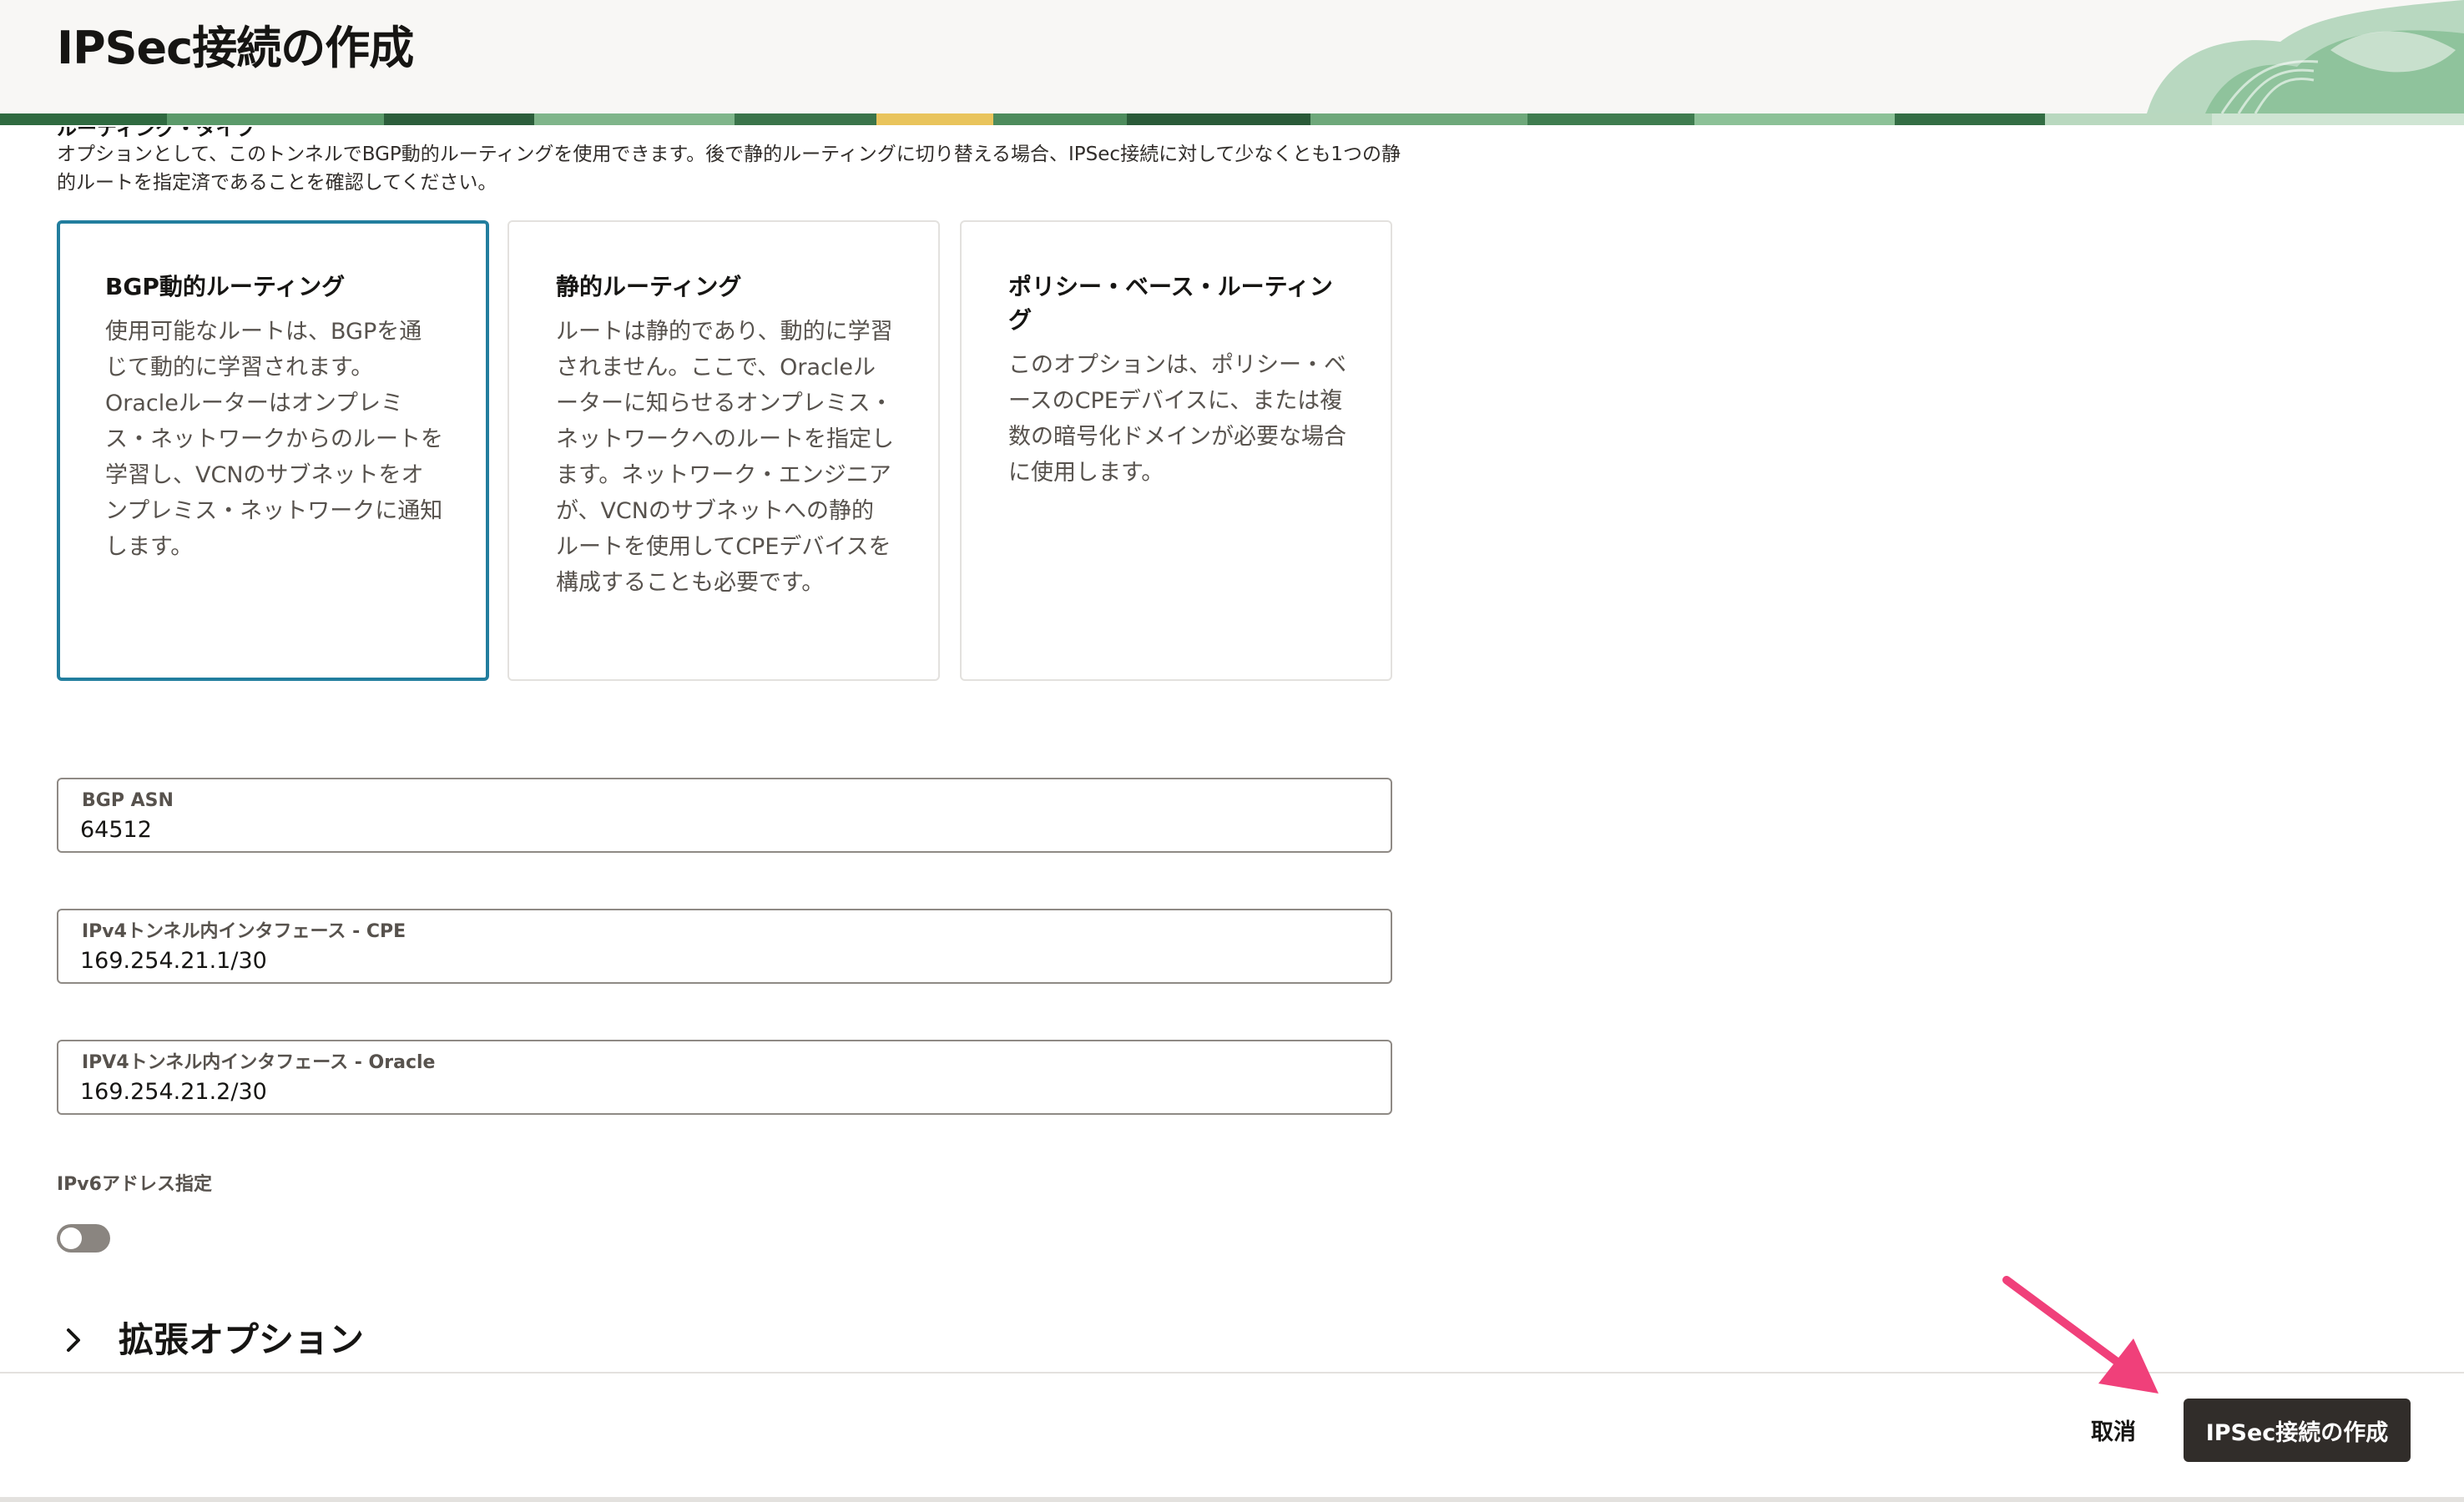 This screenshot has width=2464, height=1502. Describe the element at coordinates (1232, 56) in the screenshot. I see `page-header: IPSec接続の作成` at that location.